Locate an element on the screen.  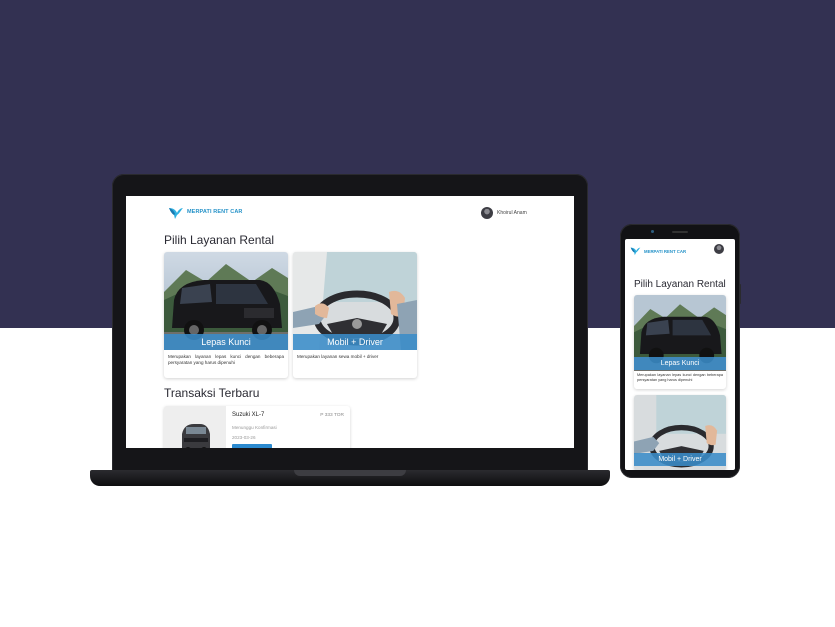
car-thumbnail is located at coordinates (195, 427).